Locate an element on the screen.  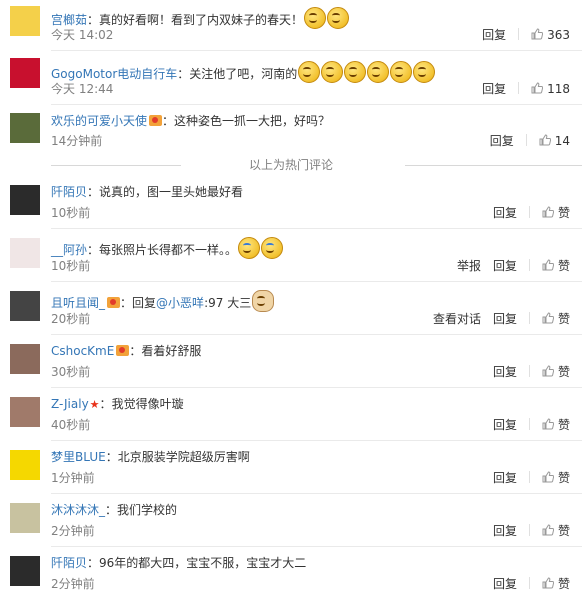
comment-time: 14分钟前 is located at coordinates (77, 141).